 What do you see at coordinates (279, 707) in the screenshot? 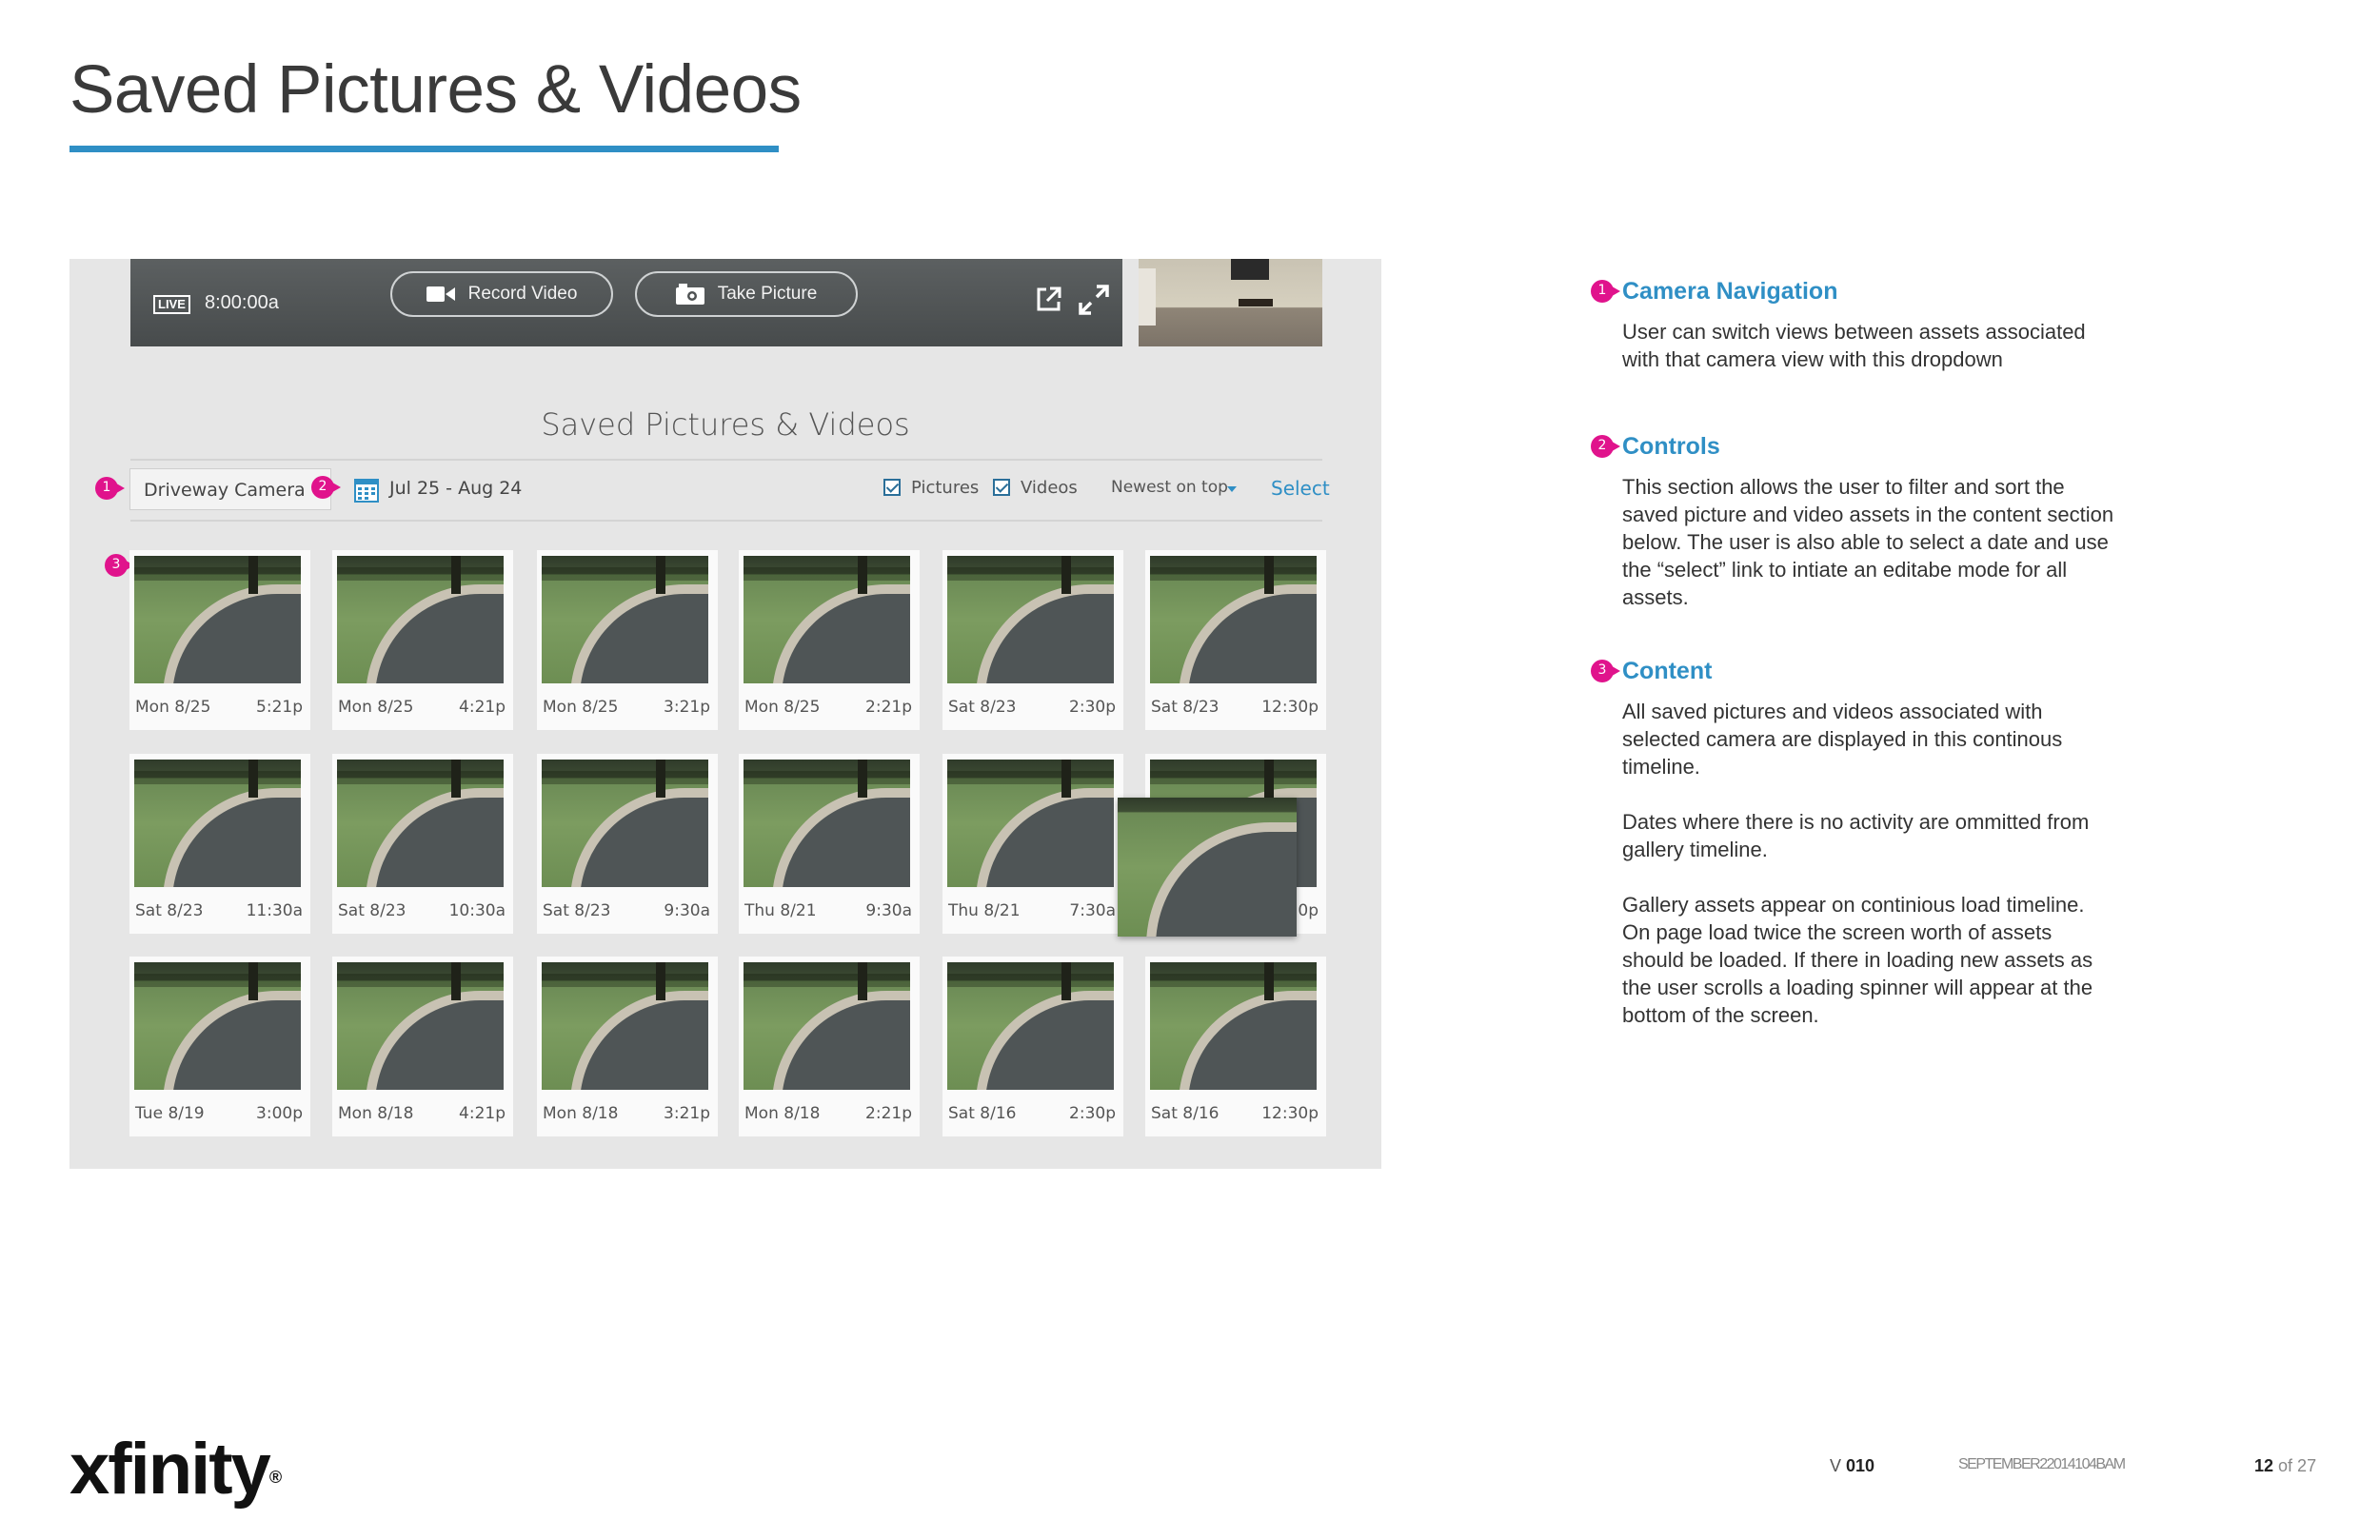
I see `tile-time: 5:21p` at bounding box center [279, 707].